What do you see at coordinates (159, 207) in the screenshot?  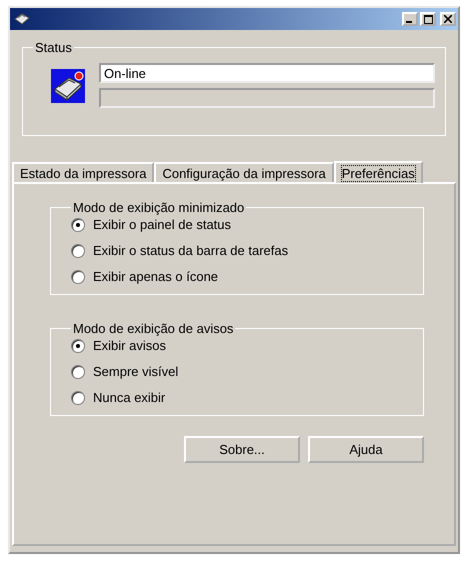 I see `group-title: Modo de exibição minimizado` at bounding box center [159, 207].